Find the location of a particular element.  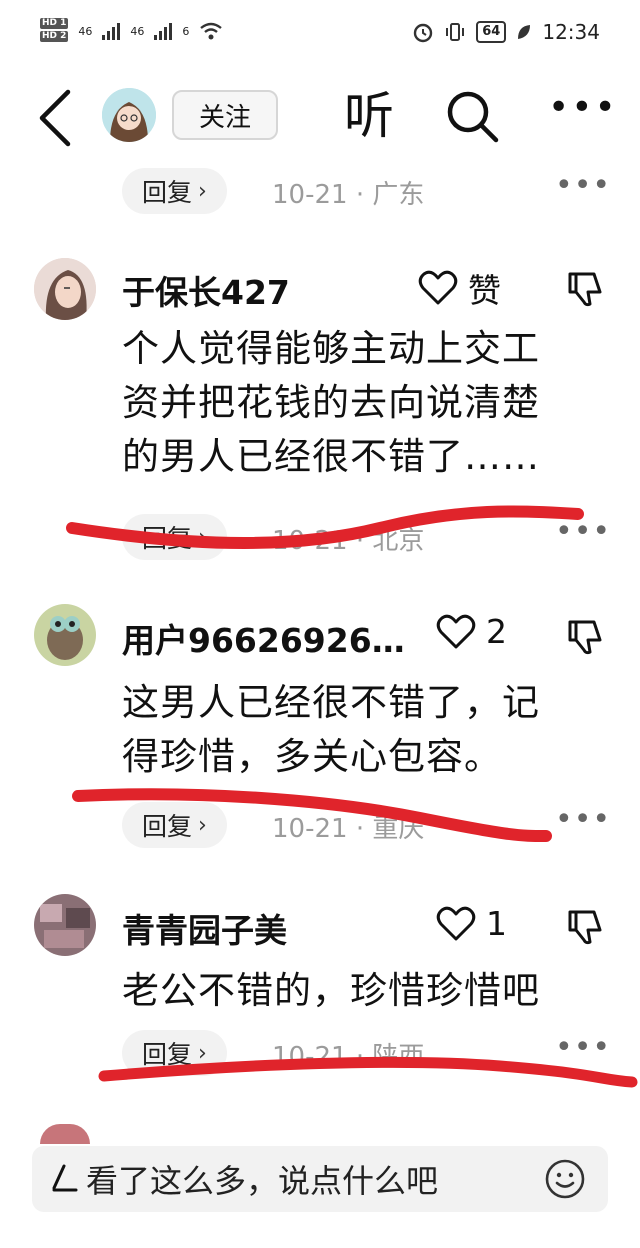

alarm-icon is located at coordinates (423, 33).